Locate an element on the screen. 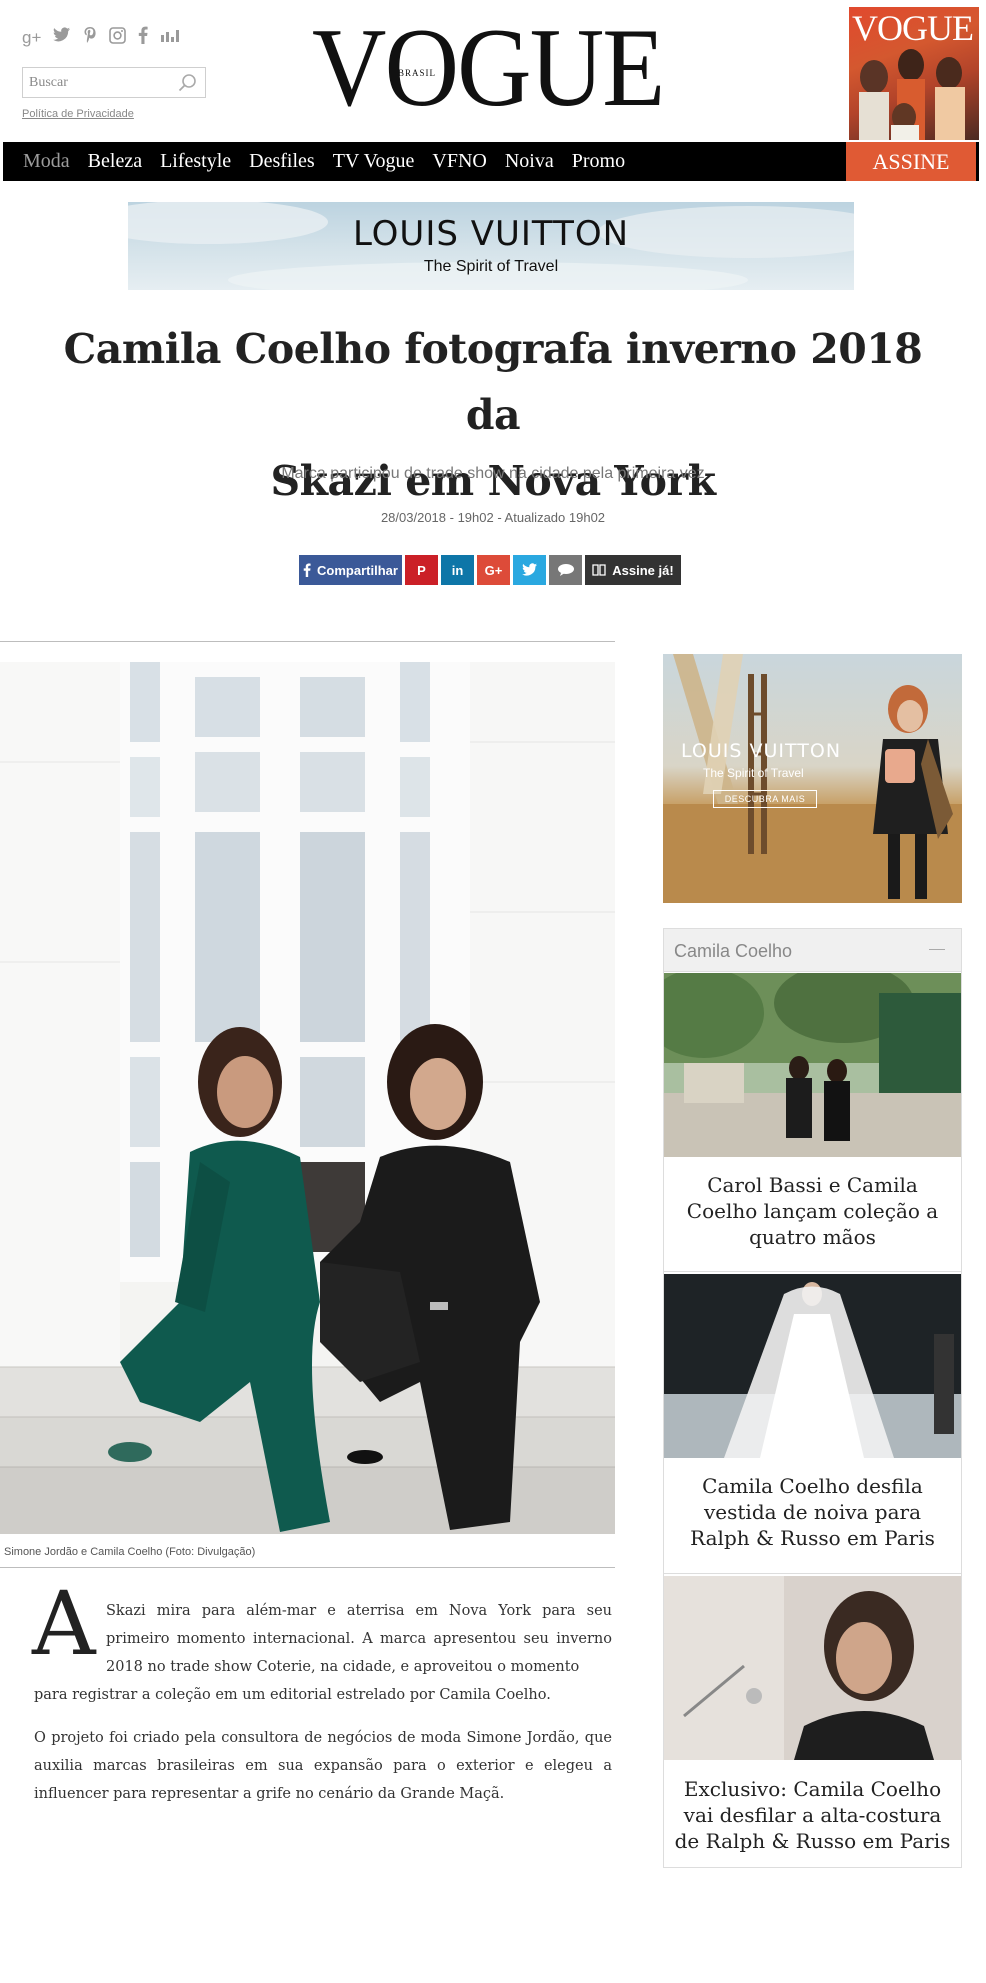  logo-region-label: BRASIL is located at coordinates (417, 73).